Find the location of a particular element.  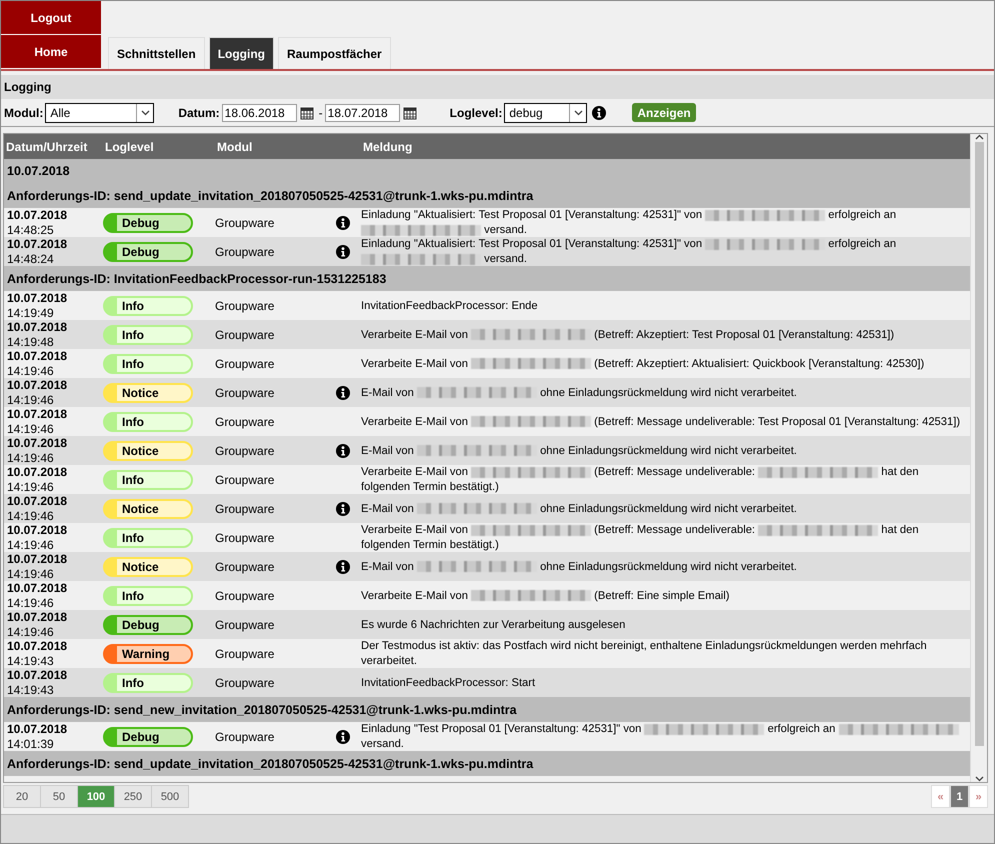

log-message: Einladung "Test Proposal 01 [Veranstaltung: 42531]" von erfolgreich an versand. is located at coordinates (665, 737).